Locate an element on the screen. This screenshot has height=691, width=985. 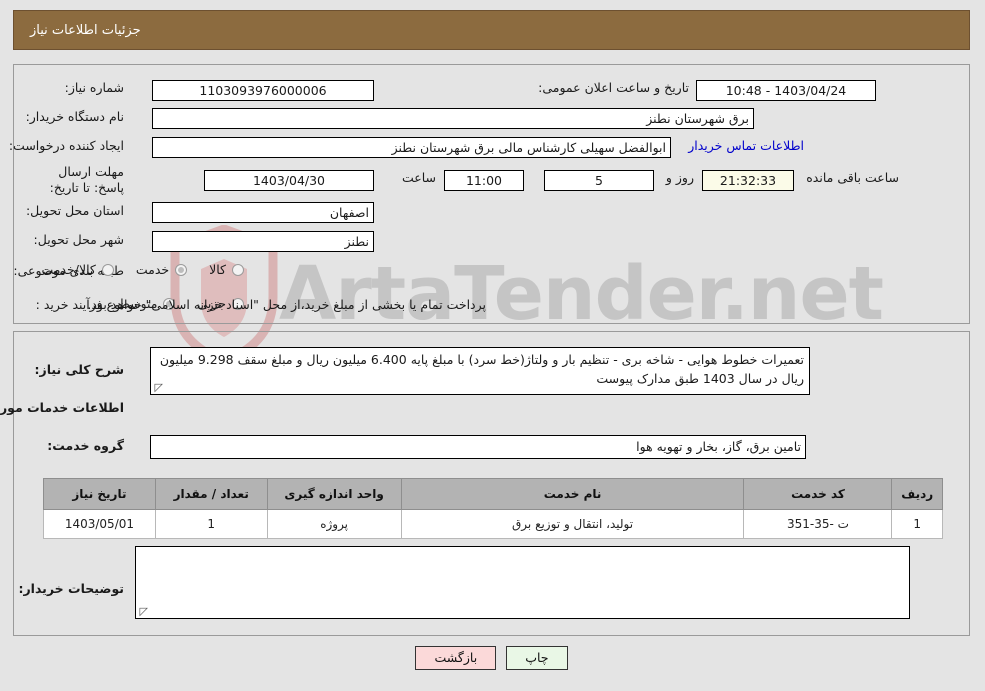
public-announce-label-row: تاریخ و ساعت اعلان عمومی: is located at coordinates (614, 87).